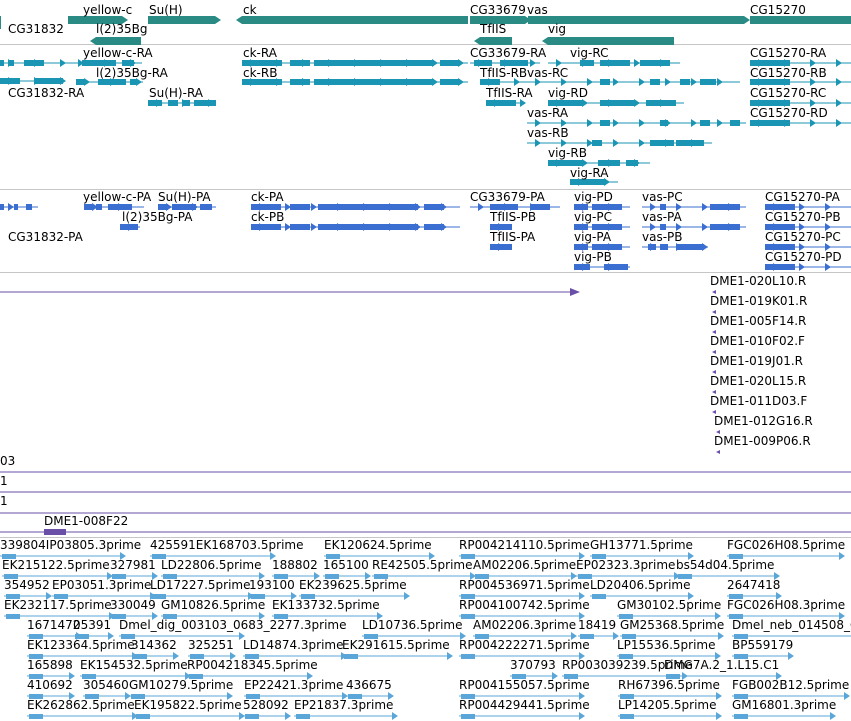 This screenshot has width=851, height=721. I want to click on transcript-label: yellow-c-RA, so click(118, 53).